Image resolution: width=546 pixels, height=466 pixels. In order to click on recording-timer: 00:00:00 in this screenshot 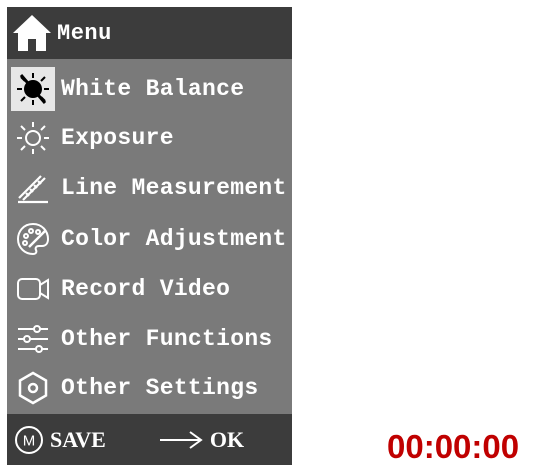, I will do `click(453, 446)`.